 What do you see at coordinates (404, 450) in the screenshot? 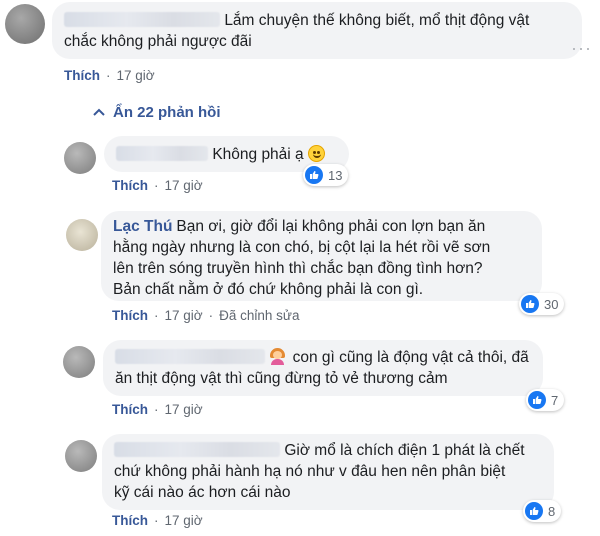
I see `reply-text-line1: Giờ mổ là chích điện 1 phát là chết` at bounding box center [404, 450].